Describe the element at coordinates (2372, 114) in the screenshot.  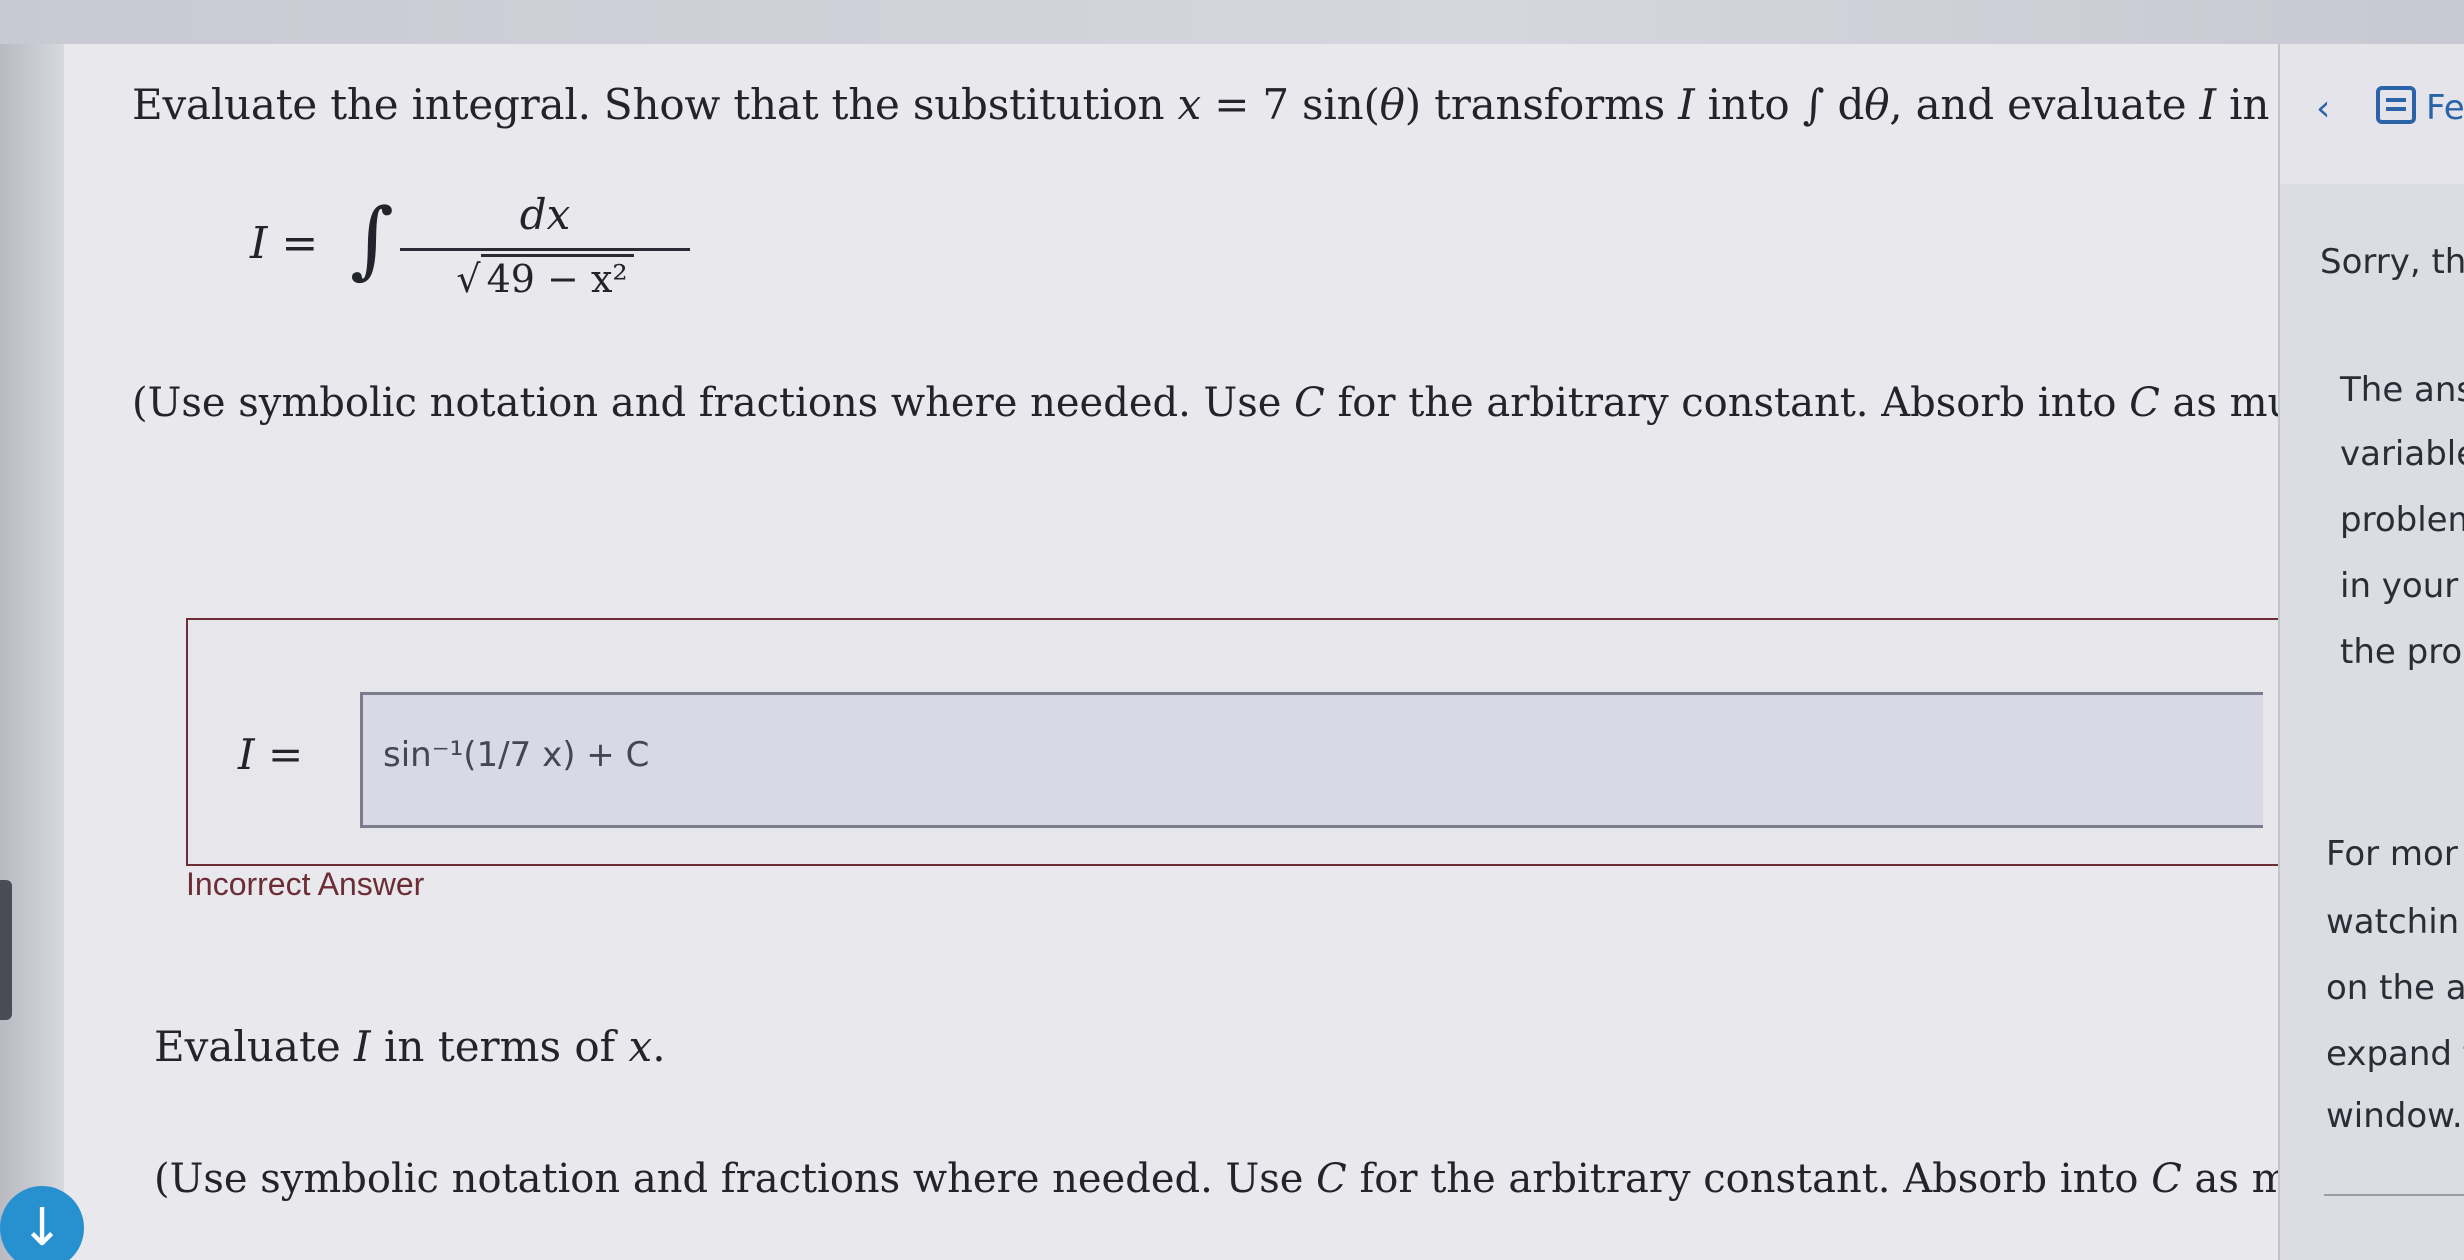
I see `feedback-header: ‹ Fe` at that location.